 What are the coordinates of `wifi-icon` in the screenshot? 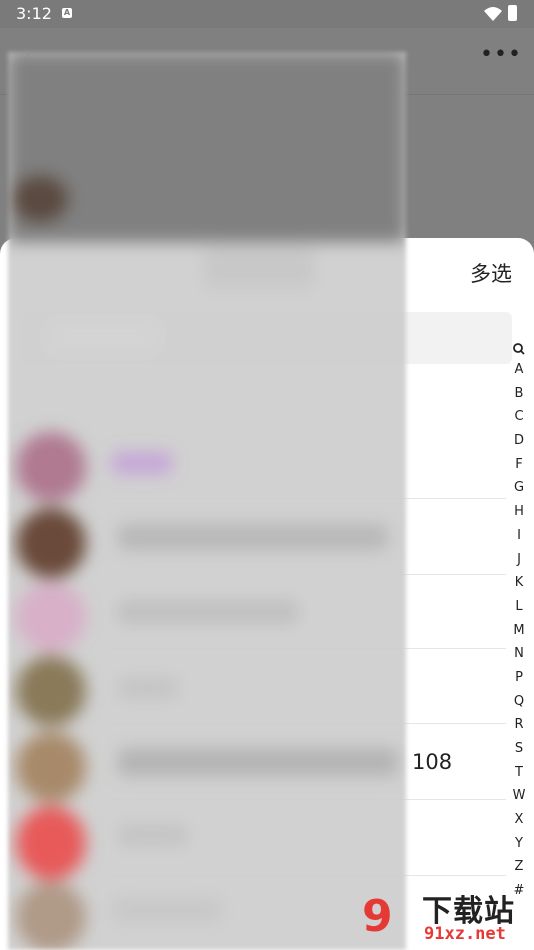 It's located at (493, 14).